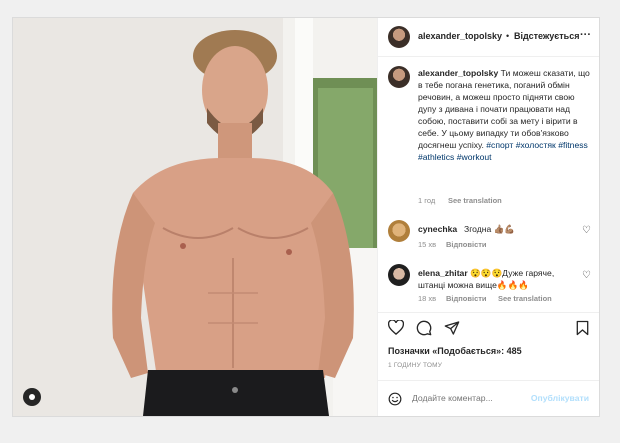 Image resolution: width=620 pixels, height=443 pixels. I want to click on hashtag-workout: #workout, so click(474, 157).